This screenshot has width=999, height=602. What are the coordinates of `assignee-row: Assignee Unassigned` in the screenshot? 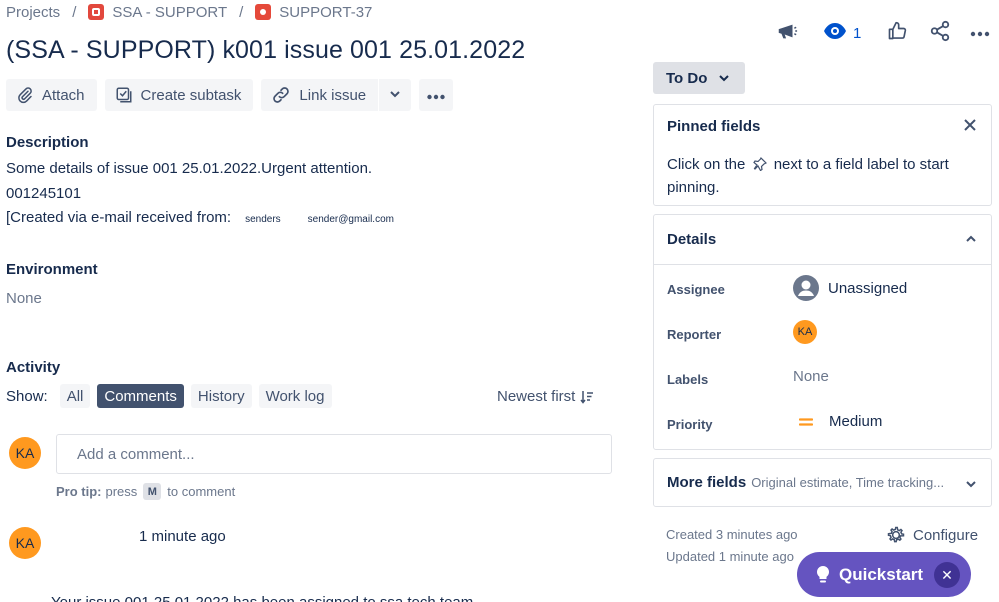 It's located at (822, 287).